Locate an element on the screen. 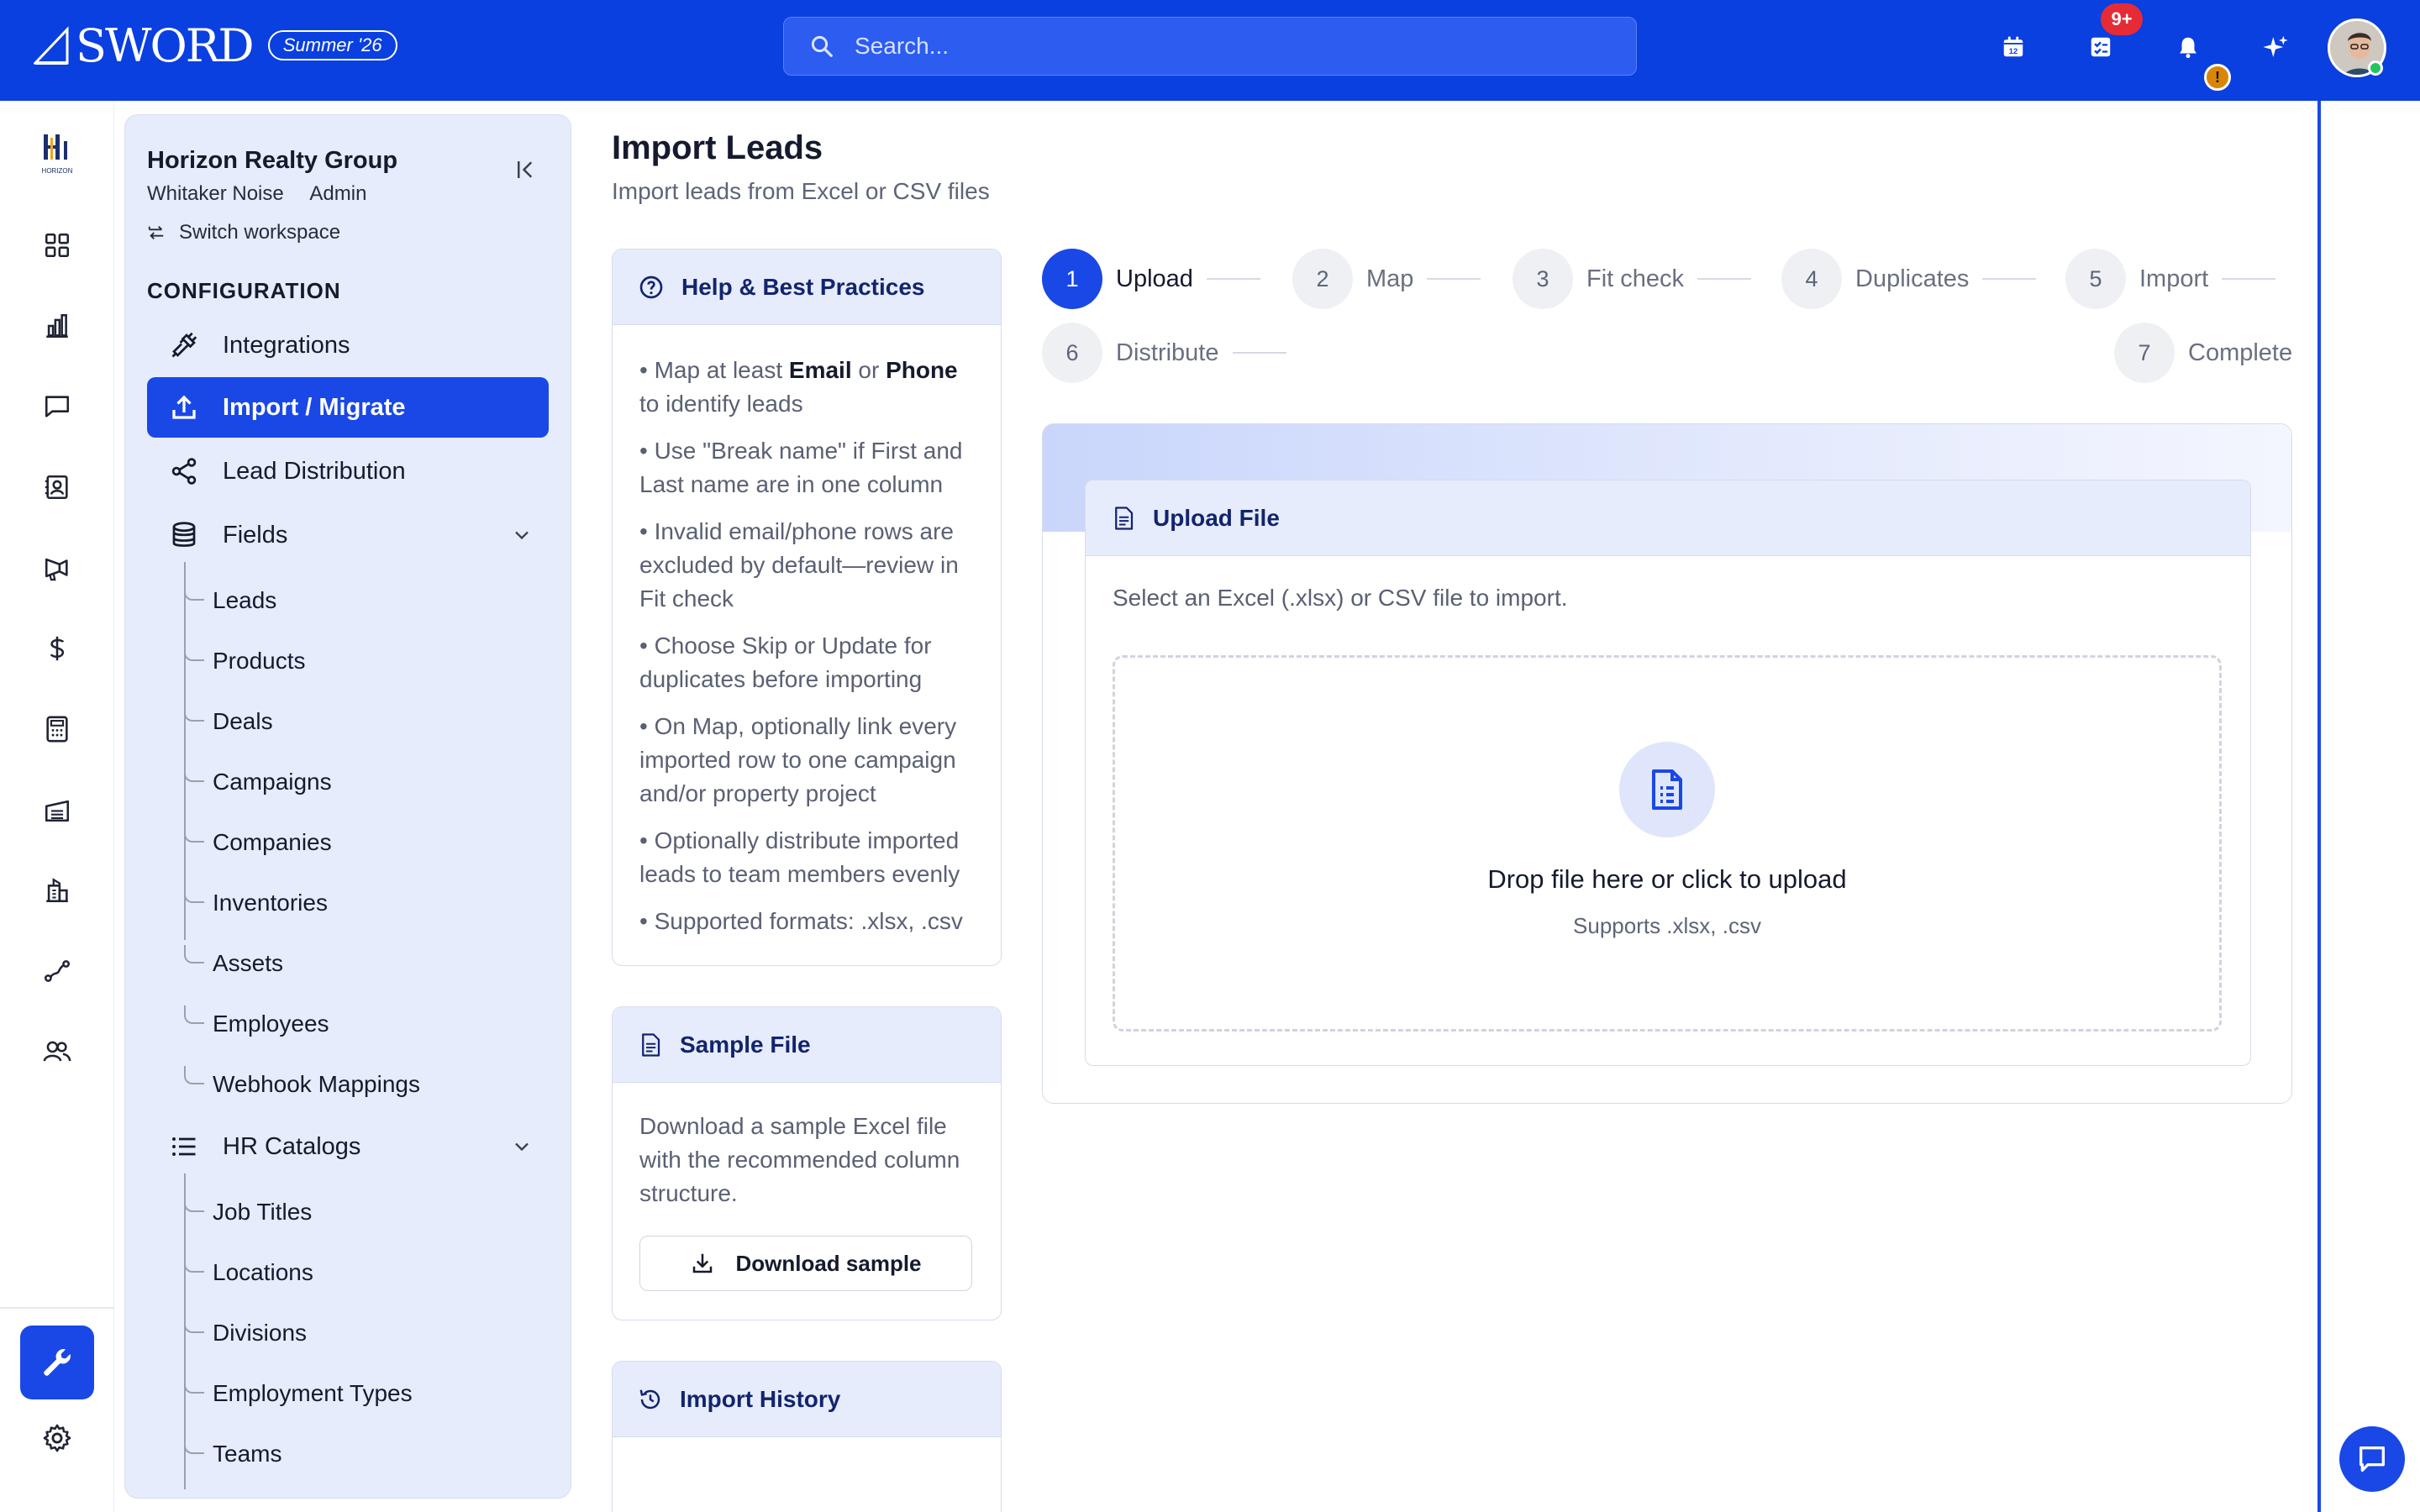 The width and height of the screenshot is (2420, 1512). rail-settings is located at coordinates (57, 1438).